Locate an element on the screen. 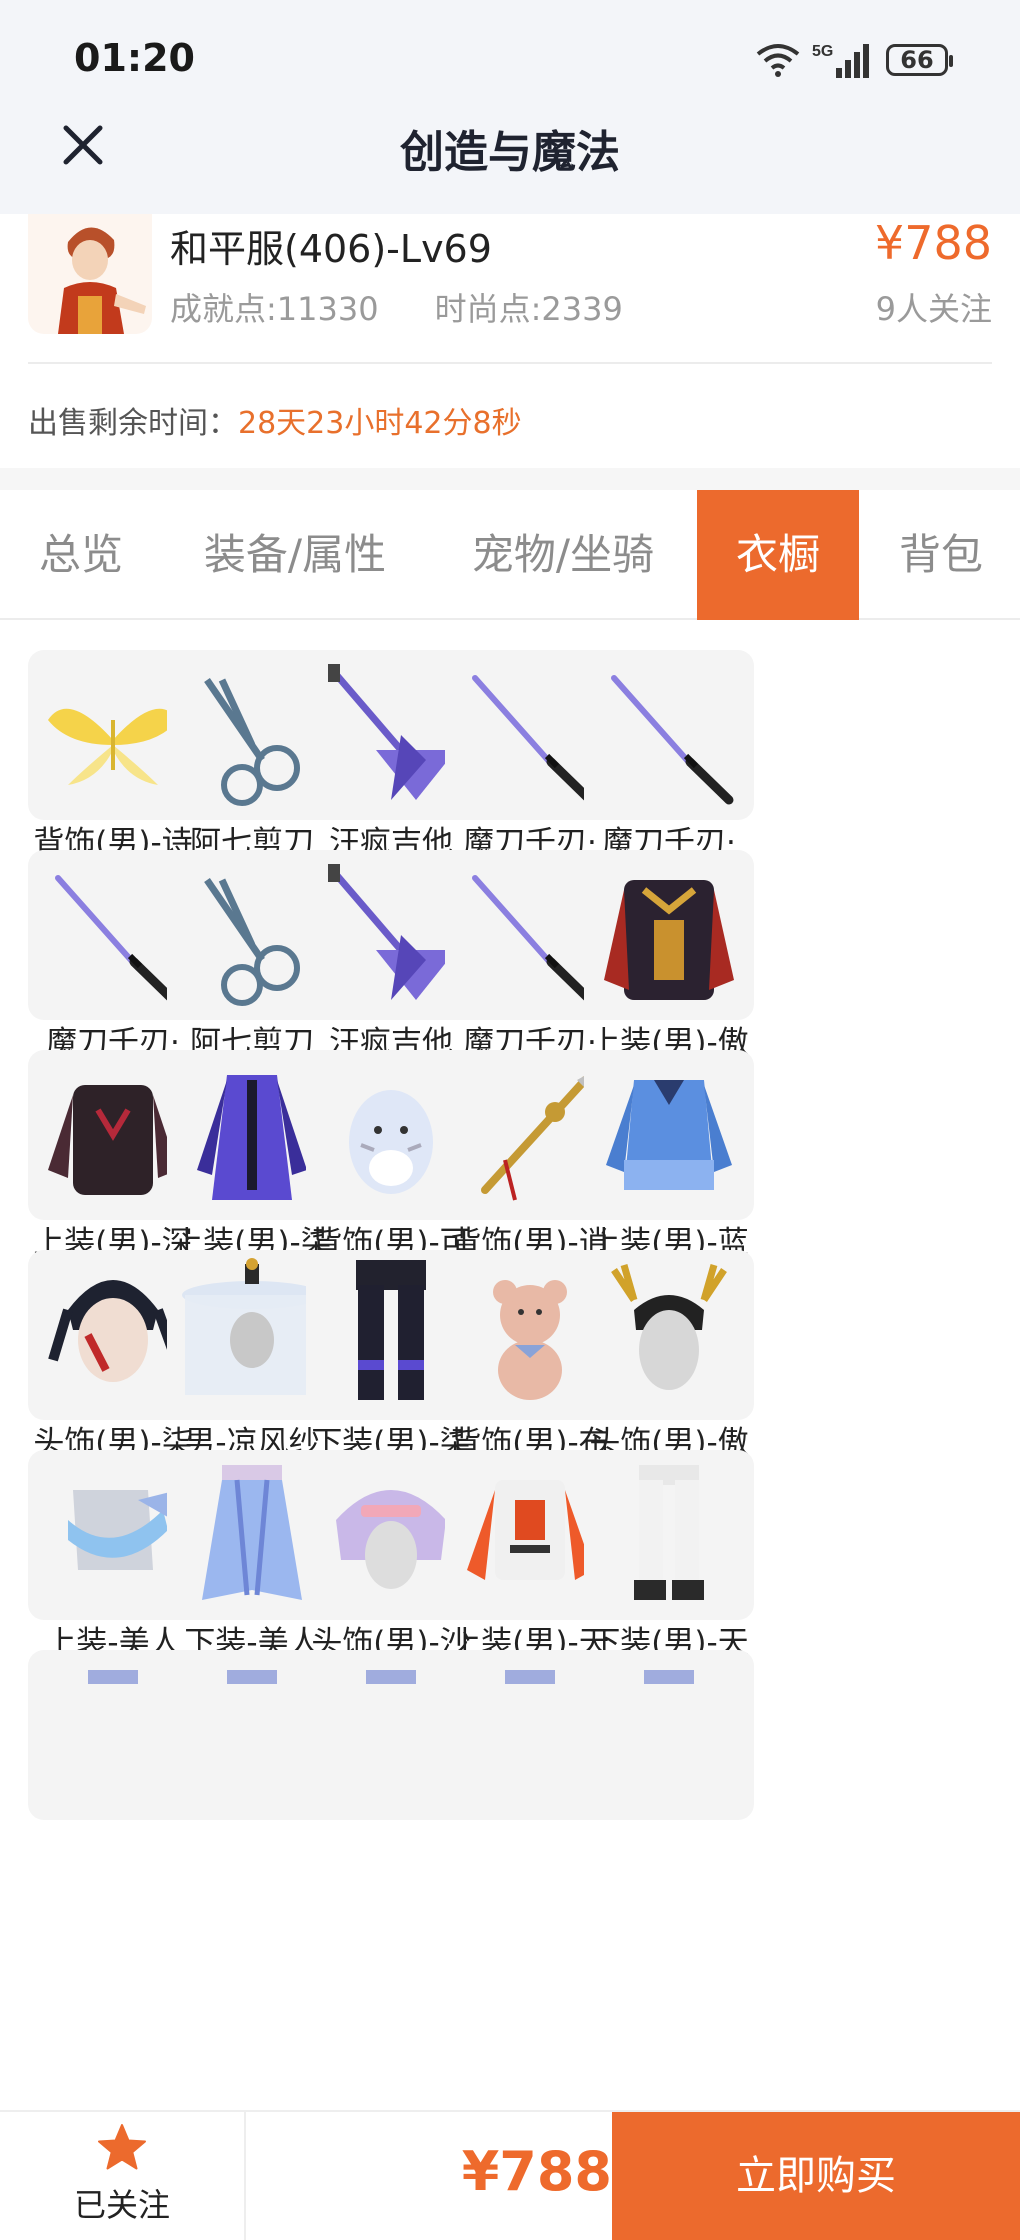  bottom-action-bar: 已关注 ¥788 立即购买 is located at coordinates (510, 2175).